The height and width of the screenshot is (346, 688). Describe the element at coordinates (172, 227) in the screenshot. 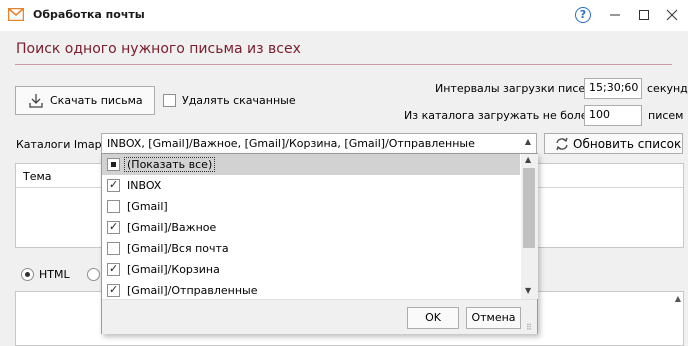

I see `folder-label: [Gmail]/Важное` at that location.